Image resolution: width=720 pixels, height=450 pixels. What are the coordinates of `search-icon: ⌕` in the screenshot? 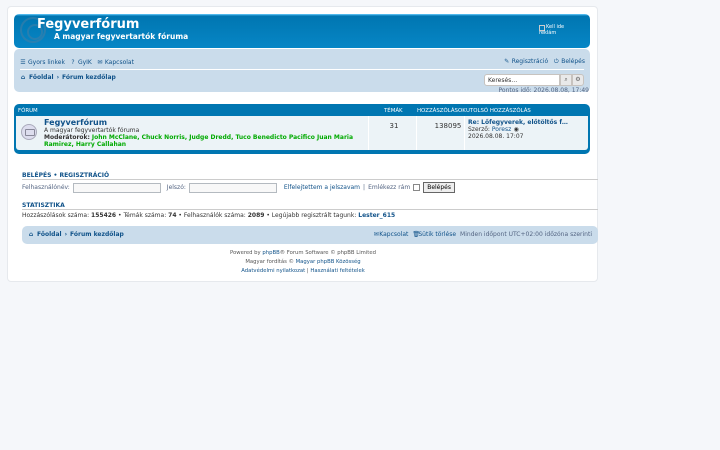 It's located at (566, 79).